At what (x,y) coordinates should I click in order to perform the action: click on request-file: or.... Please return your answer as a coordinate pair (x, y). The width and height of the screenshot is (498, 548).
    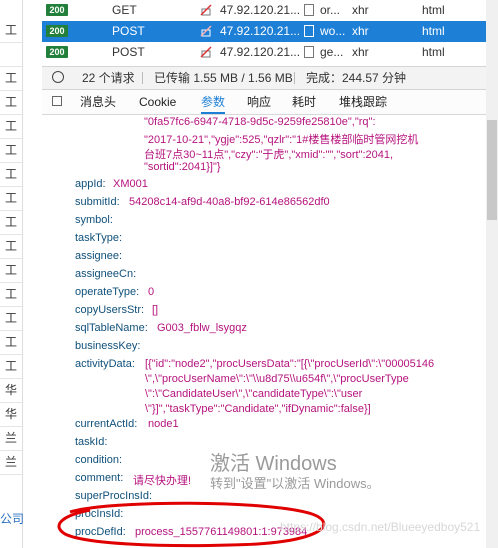
    Looking at the image, I should click on (330, 10).